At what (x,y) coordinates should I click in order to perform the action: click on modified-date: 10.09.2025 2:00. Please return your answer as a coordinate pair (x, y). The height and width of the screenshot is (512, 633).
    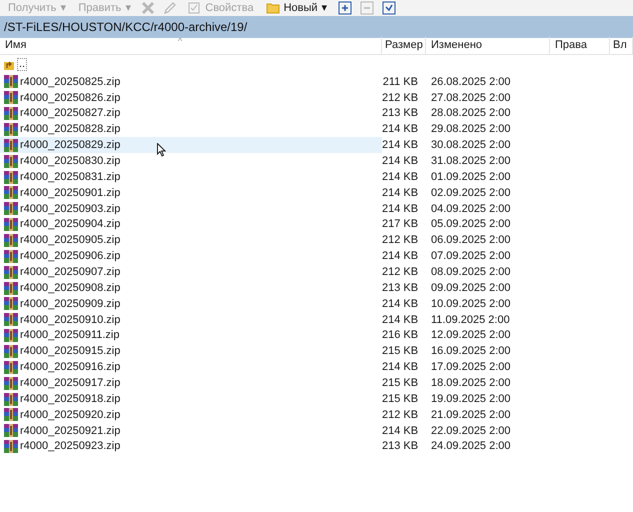
    Looking at the image, I should click on (470, 304).